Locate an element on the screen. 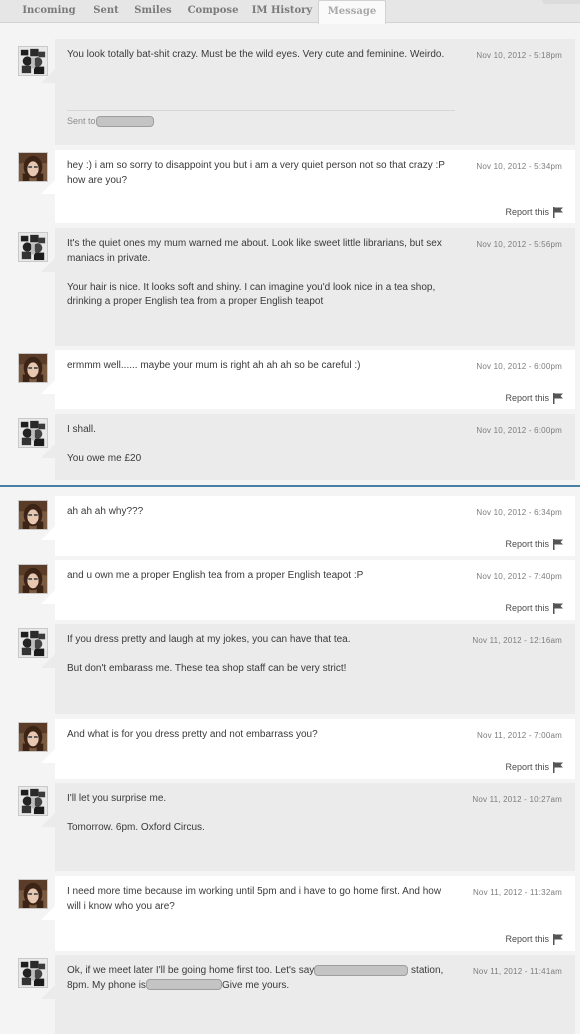 The image size is (580, 1034). tab-incoming: Incoming is located at coordinates (49, 11).